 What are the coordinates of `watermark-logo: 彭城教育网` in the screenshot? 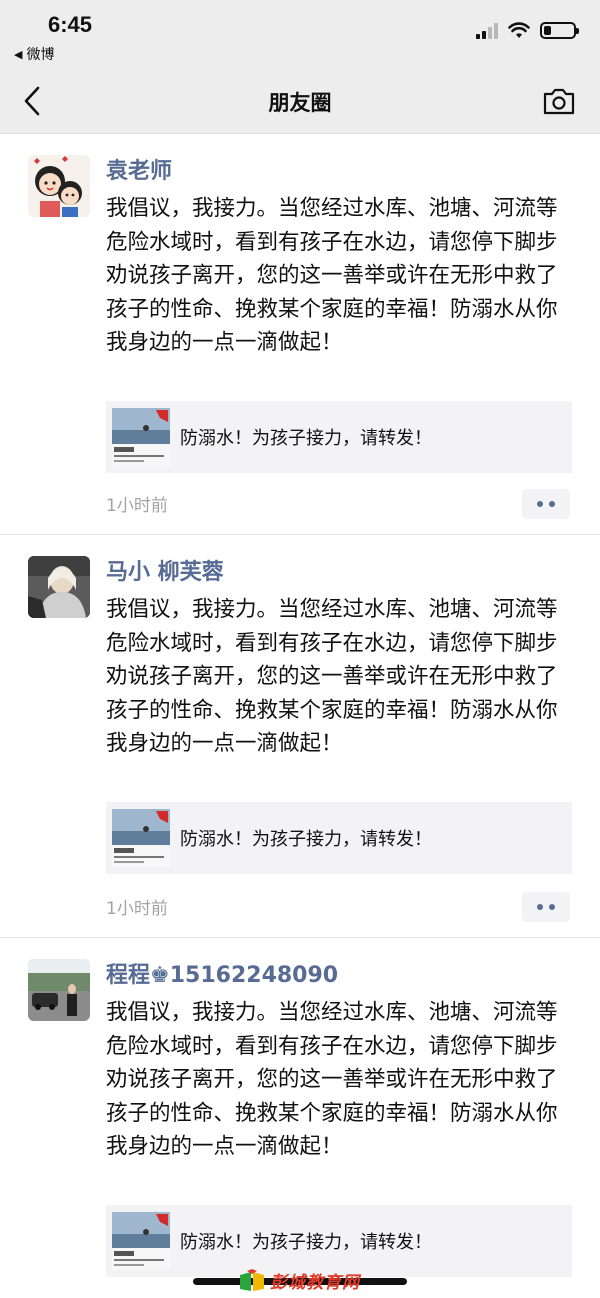 It's located at (299, 1280).